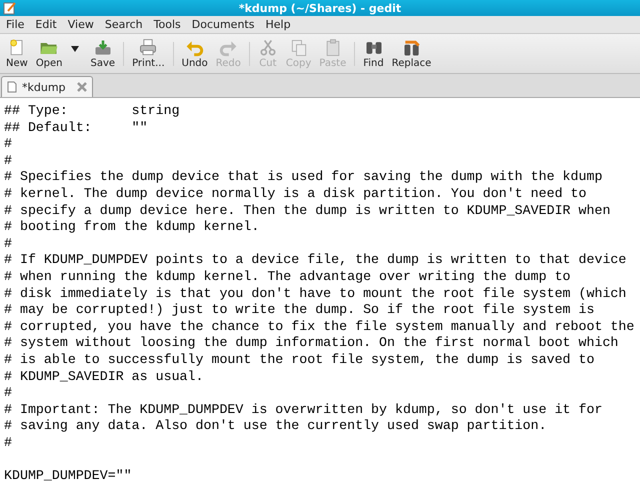 This screenshot has height=491, width=640. I want to click on code-line: KDUMP_DUMPDEV="", so click(68, 476).